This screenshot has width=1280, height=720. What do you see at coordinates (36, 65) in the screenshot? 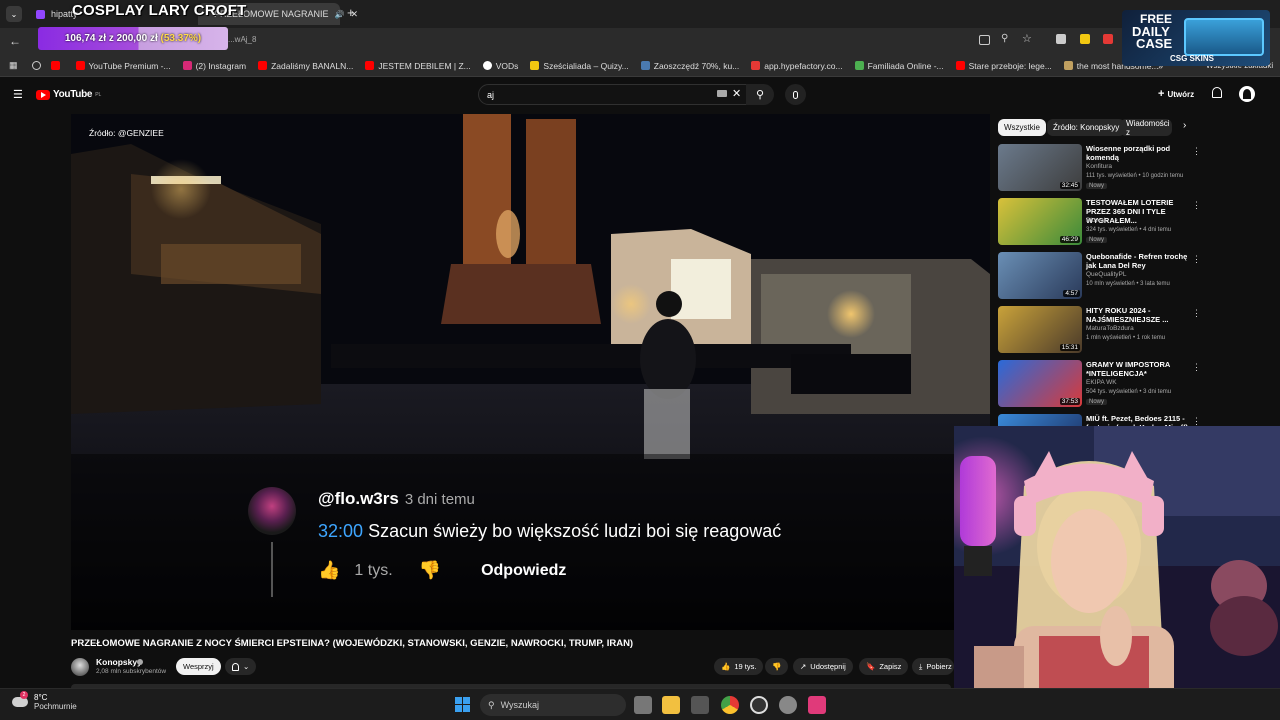
I see `bookmark-settings-icon` at bounding box center [36, 65].